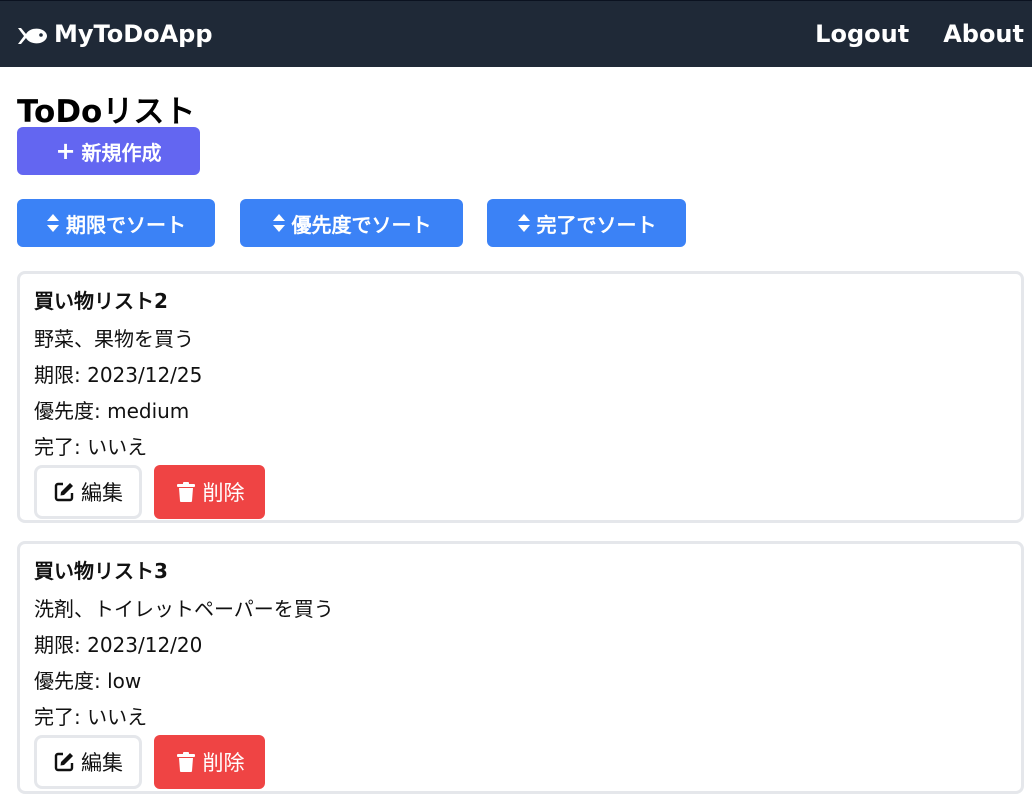 The height and width of the screenshot is (797, 1032). What do you see at coordinates (361, 224) in the screenshot?
I see `sort-by-priority-label: 優先度でソート` at bounding box center [361, 224].